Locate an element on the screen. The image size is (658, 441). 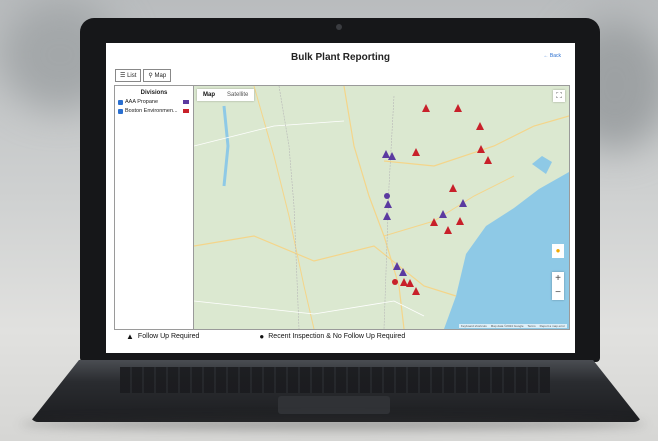
map-pin-icon: ⚲ is located at coordinates (150, 76).